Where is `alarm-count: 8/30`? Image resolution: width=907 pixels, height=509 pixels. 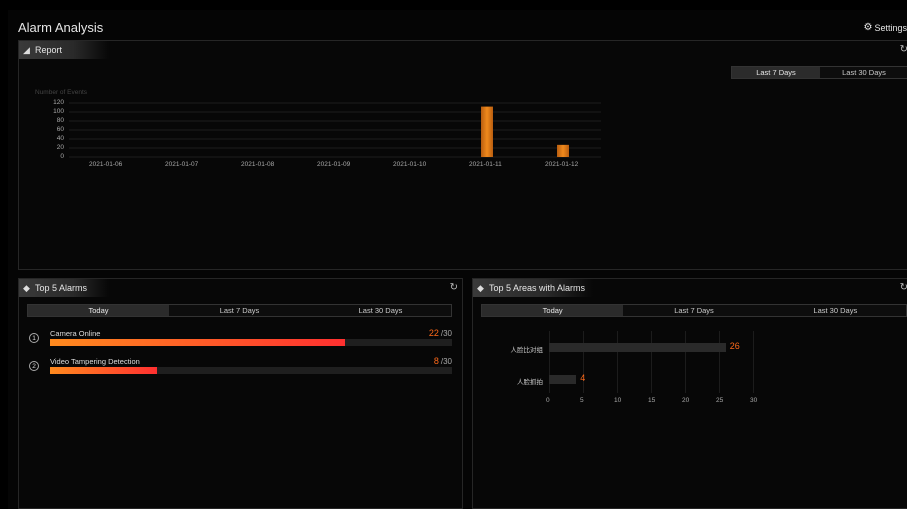
alarm-count: 8/30 is located at coordinates (442, 361).